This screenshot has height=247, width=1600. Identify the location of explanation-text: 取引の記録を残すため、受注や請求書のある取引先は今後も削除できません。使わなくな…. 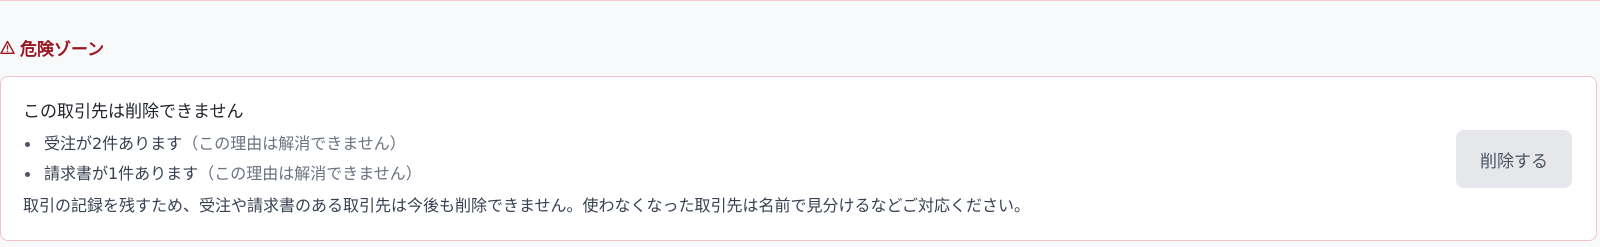
(527, 205).